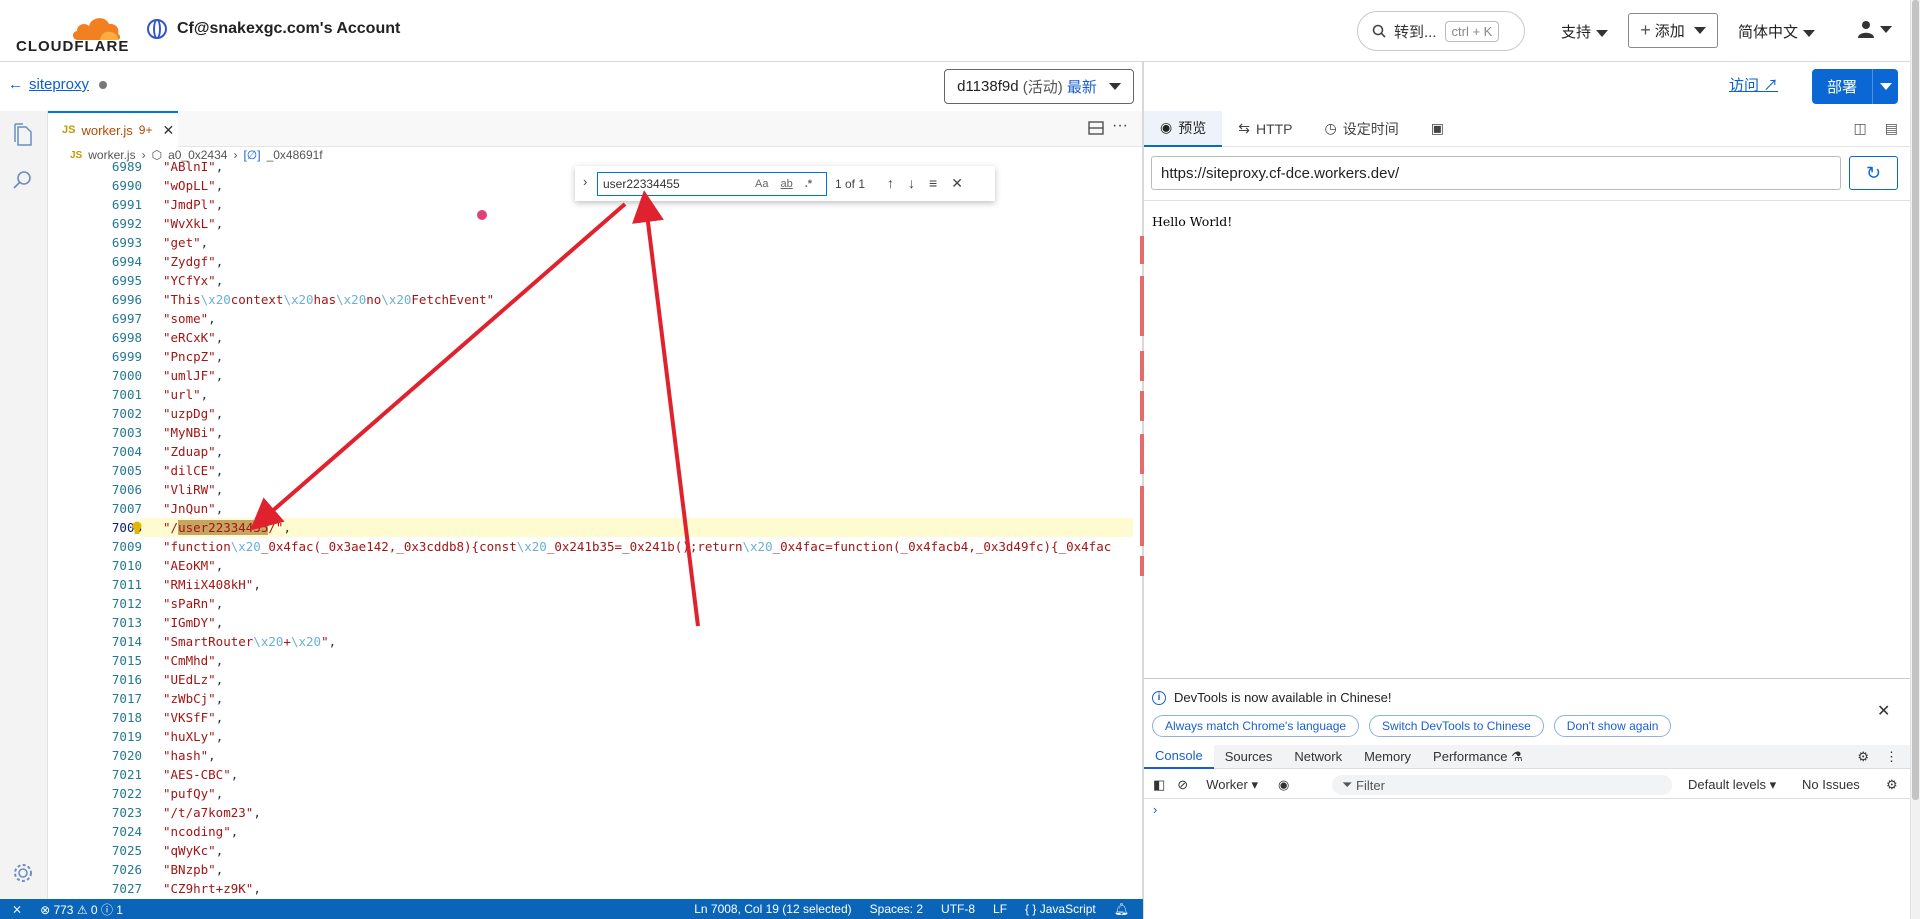  I want to click on whole-word-toggle: ab, so click(786, 184).